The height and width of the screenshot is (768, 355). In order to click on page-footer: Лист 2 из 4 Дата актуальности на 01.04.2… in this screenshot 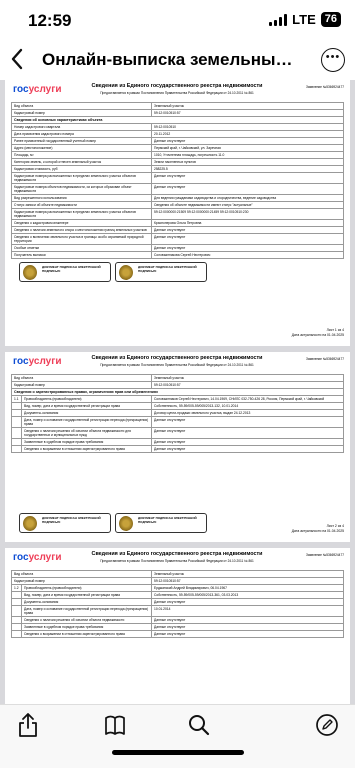, I will do `click(317, 528)`.